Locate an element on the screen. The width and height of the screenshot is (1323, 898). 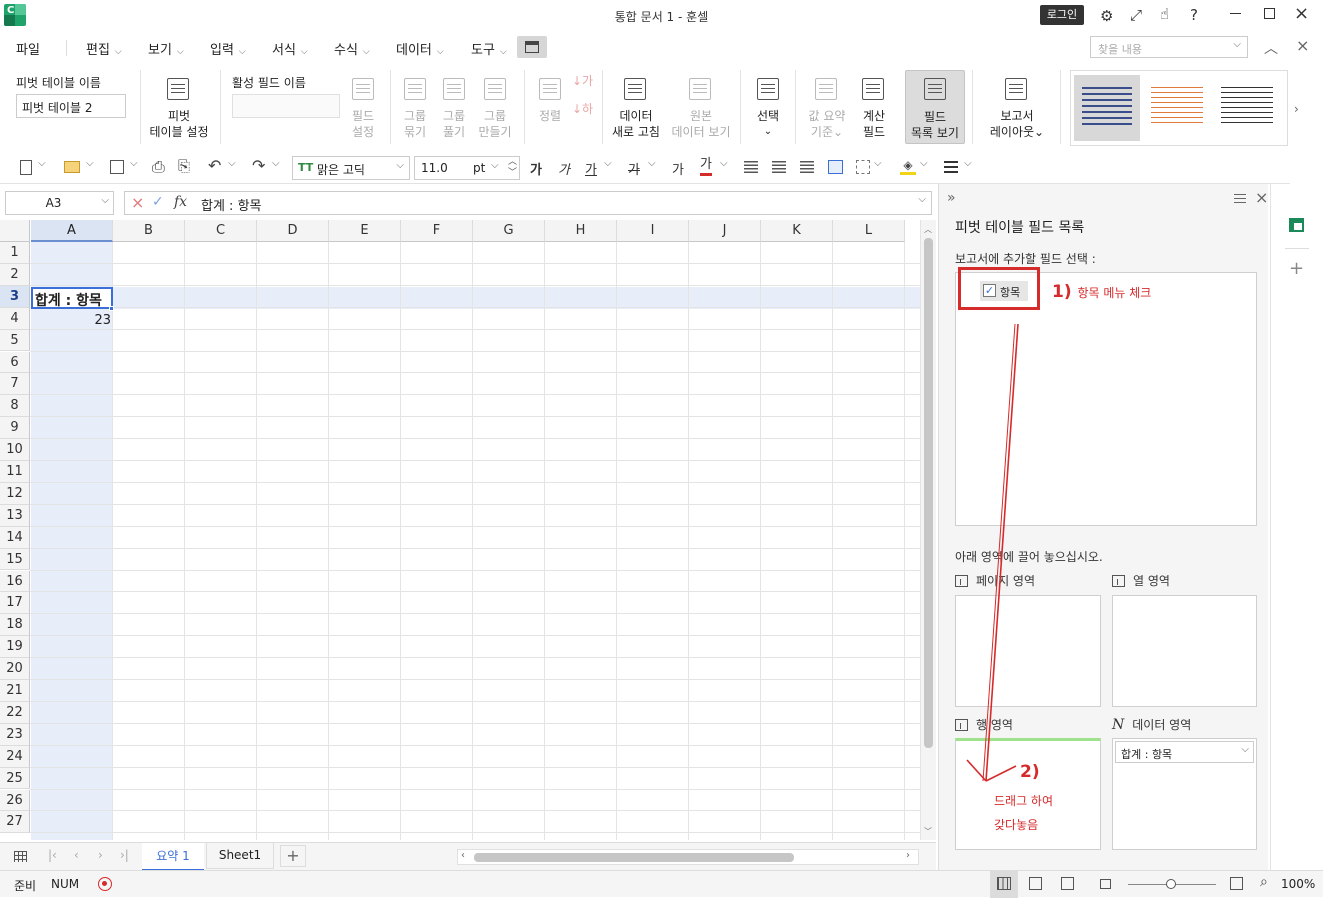
annotation-step2-num: 2) is located at coordinates (1030, 772).